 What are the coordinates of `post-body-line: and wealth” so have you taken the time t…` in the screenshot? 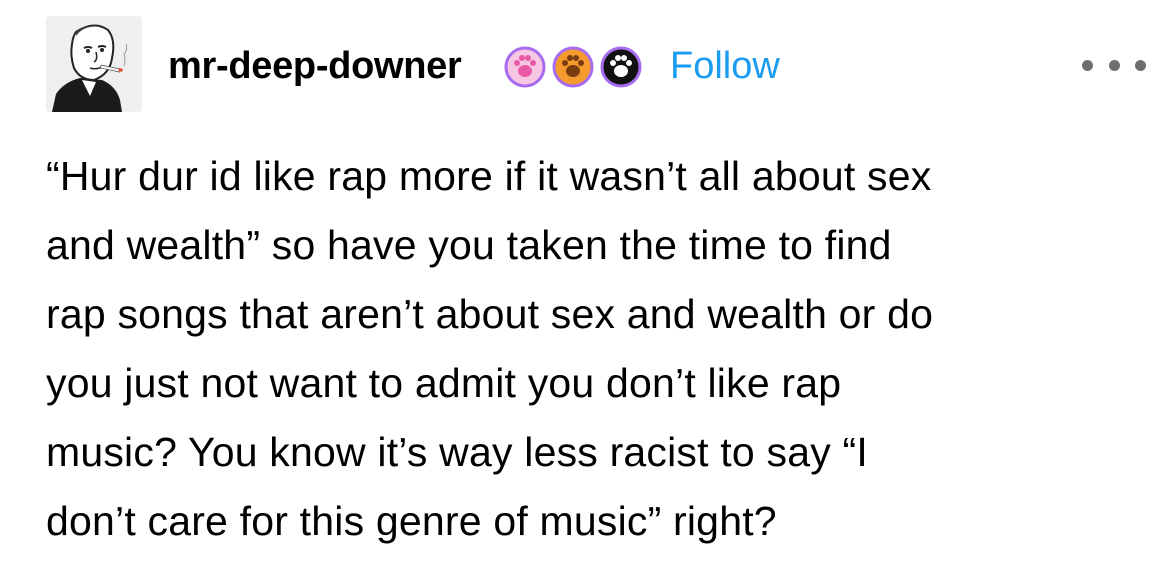 It's located at (469, 245).